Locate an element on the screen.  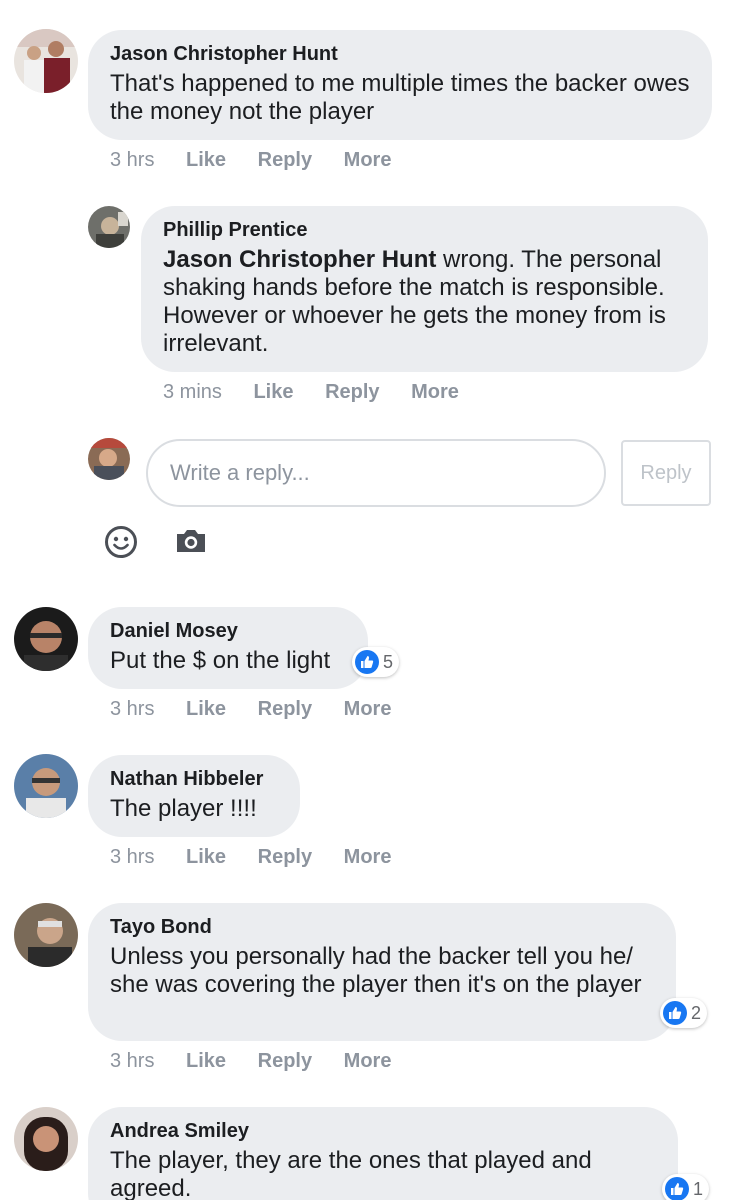
reaction-badge: 5 is located at coordinates (376, 662).